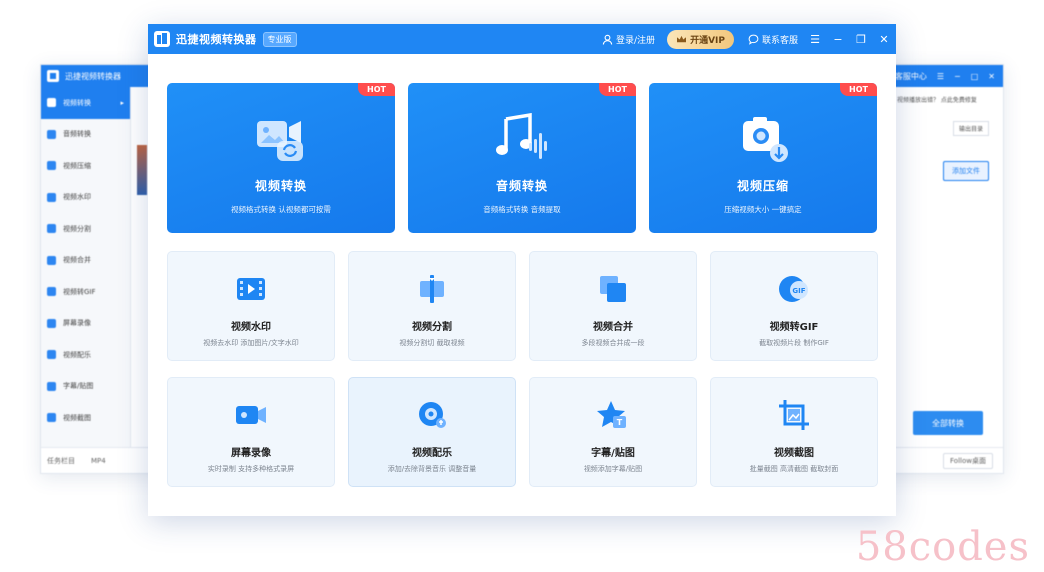 This screenshot has height=572, width=1044. I want to click on screenshot-card: 视频截图 批量截图 高清截图 截取封面, so click(794, 432).